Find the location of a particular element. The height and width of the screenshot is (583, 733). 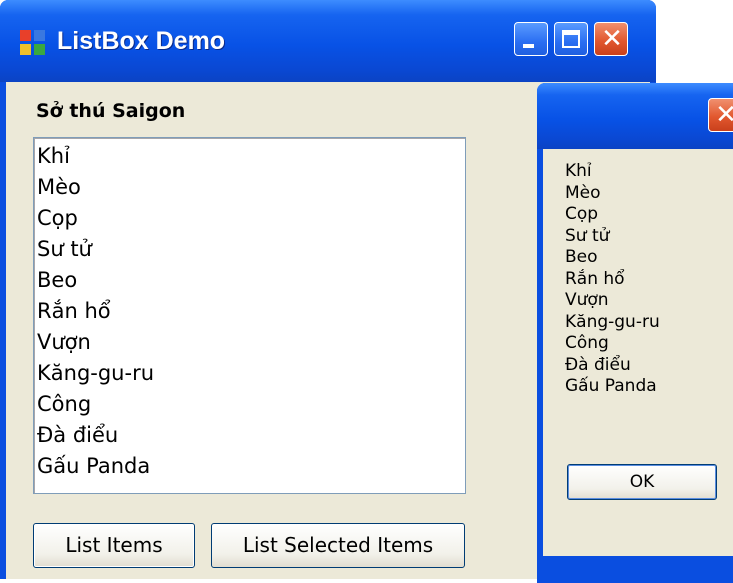

message-box-titlebar: ✕ is located at coordinates (635, 116).